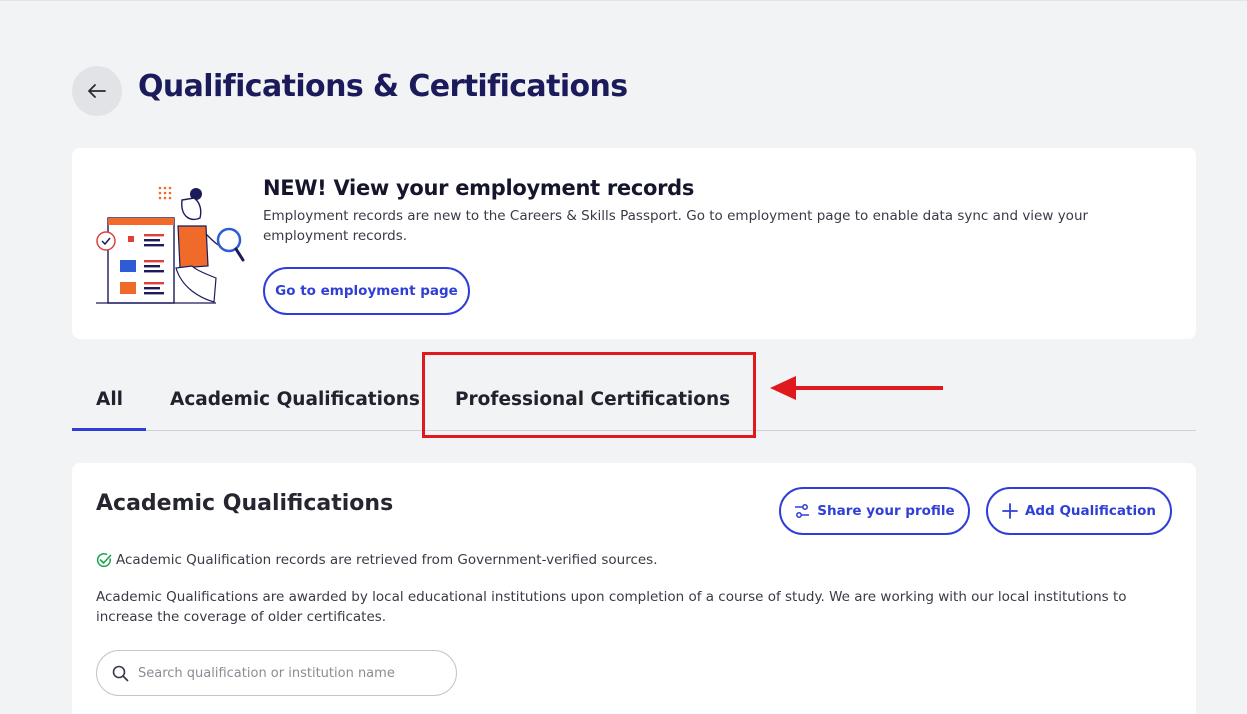 This screenshot has height=714, width=1247. What do you see at coordinates (1090, 511) in the screenshot?
I see `add-qualification-label: Add Qualification` at bounding box center [1090, 511].